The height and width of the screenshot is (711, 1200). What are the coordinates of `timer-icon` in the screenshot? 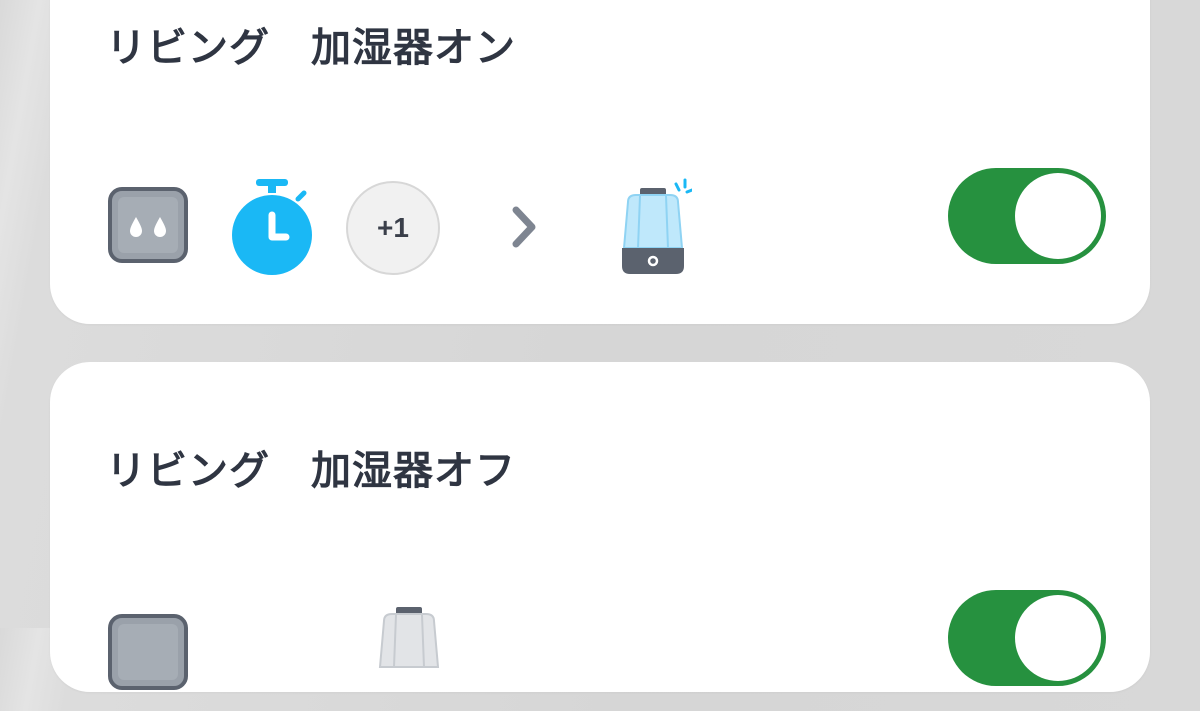 It's located at (272, 227).